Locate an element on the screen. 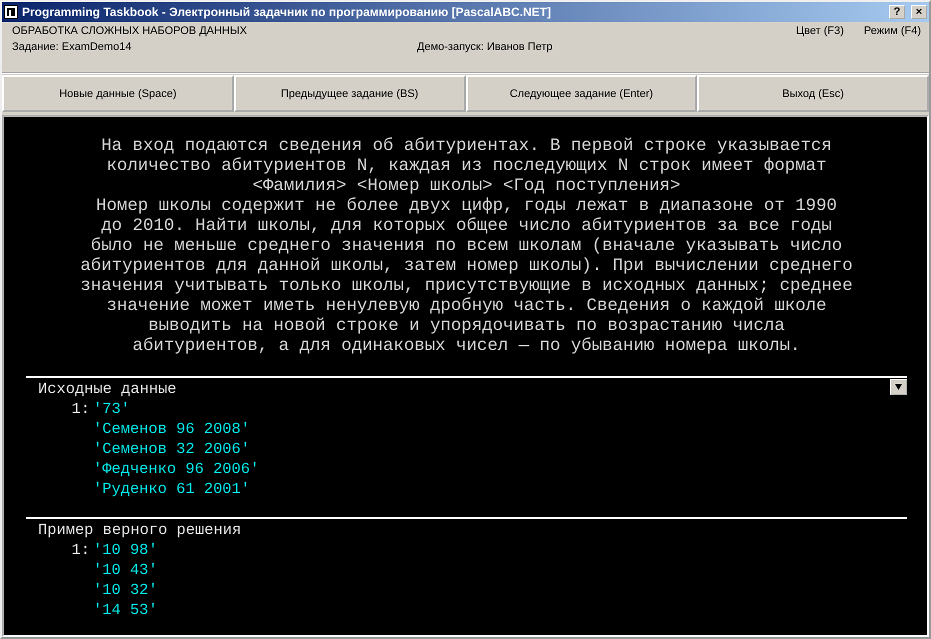  description-line: количество абитуриентов N, каждая из последующих N строк имеет формат is located at coordinates (466, 167).